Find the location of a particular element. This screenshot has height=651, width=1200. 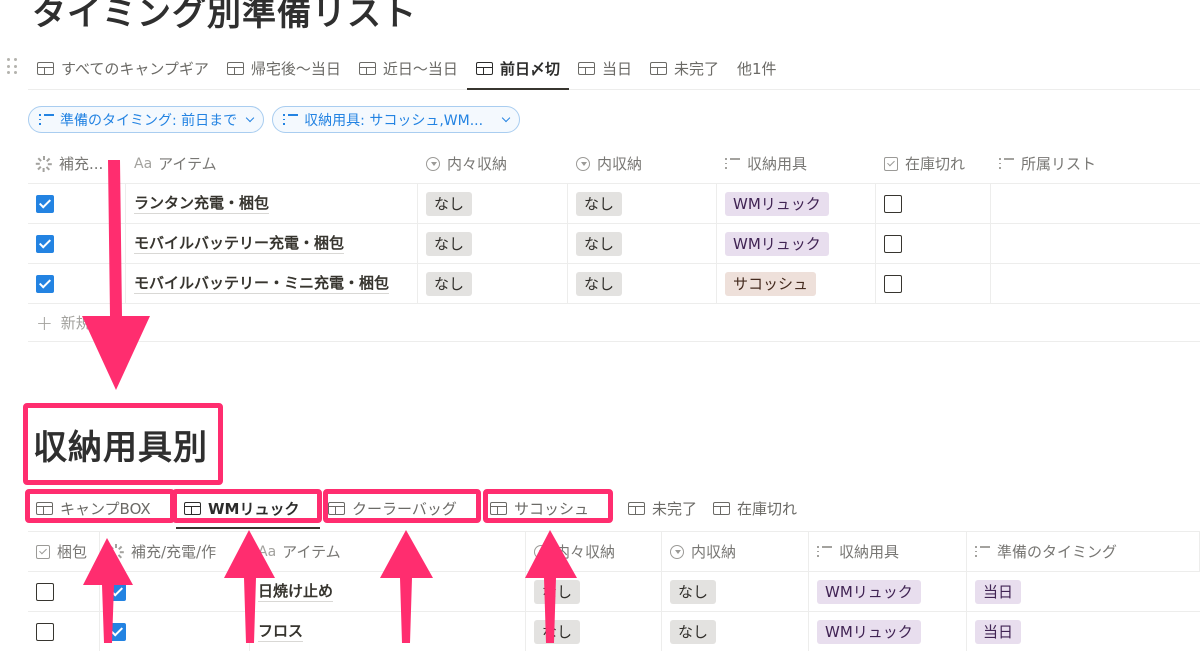

storage-tag: サコッシュ is located at coordinates (771, 283).